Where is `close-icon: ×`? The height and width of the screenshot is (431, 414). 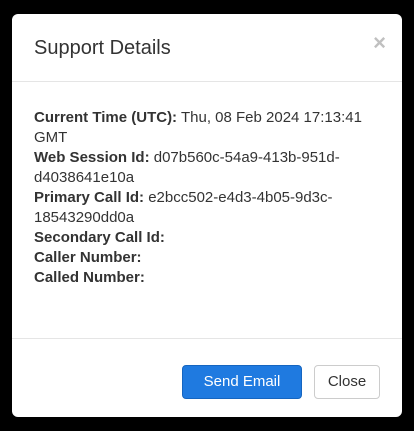
close-icon: × is located at coordinates (379, 43).